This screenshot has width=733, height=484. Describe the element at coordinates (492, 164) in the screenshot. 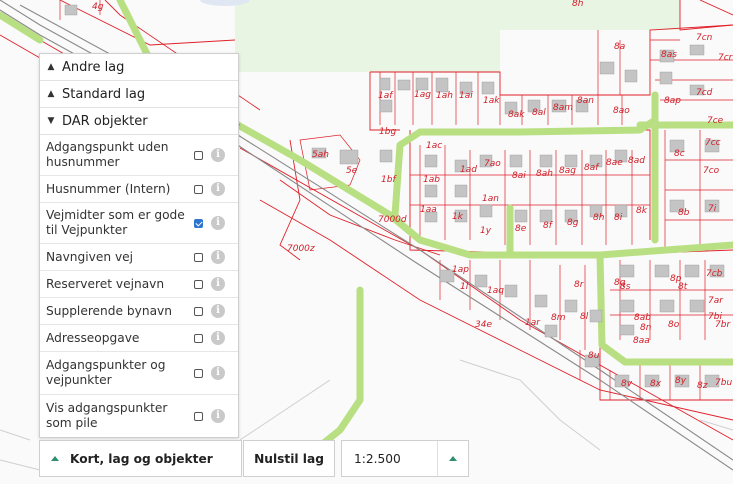

I see `parcel-label: 7ao` at that location.